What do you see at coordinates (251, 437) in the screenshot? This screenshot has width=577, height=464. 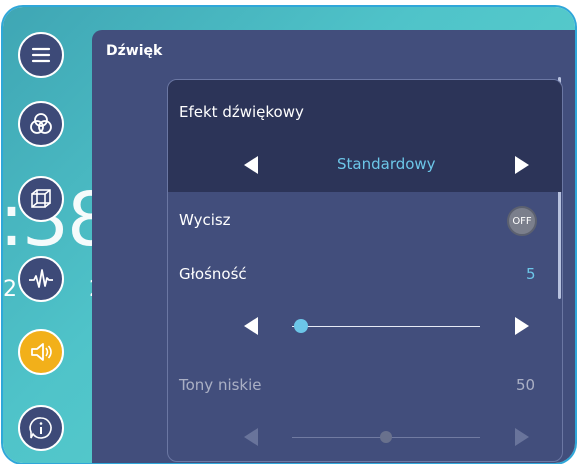 I see `bass-decrease-arrow-icon` at bounding box center [251, 437].